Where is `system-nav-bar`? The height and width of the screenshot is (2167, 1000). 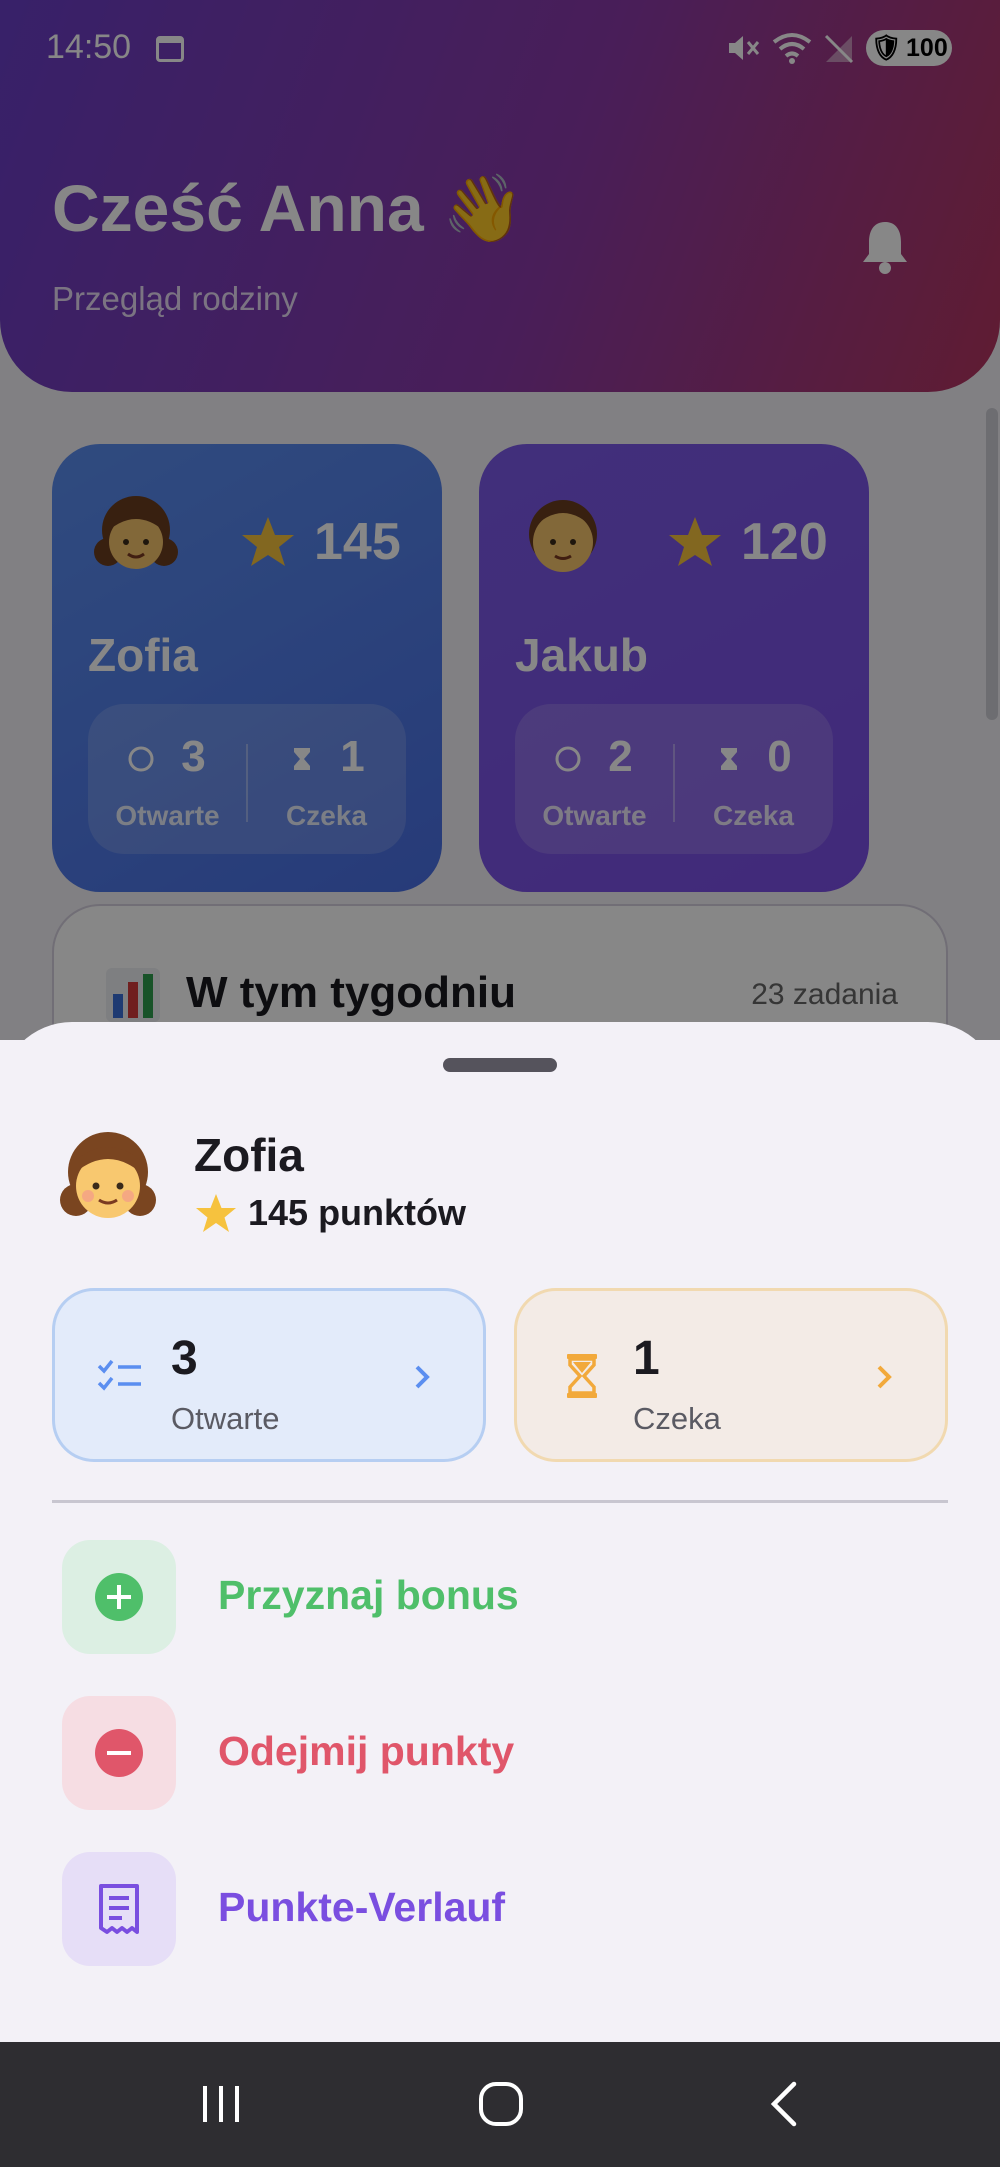
system-nav-bar is located at coordinates (500, 2104).